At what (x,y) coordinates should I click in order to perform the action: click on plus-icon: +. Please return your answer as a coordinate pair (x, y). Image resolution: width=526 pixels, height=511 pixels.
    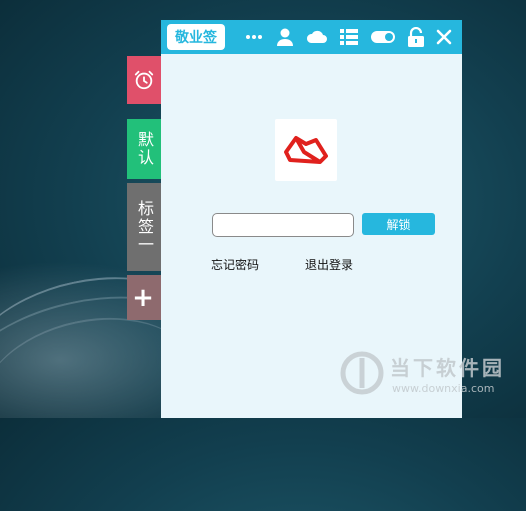
    Looking at the image, I should click on (144, 297).